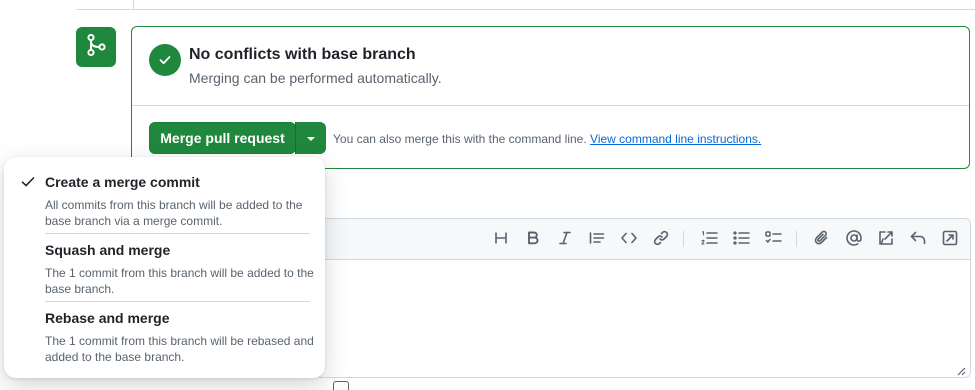 This screenshot has width=975, height=390. Describe the element at coordinates (597, 238) in the screenshot. I see `quote-icon` at that location.